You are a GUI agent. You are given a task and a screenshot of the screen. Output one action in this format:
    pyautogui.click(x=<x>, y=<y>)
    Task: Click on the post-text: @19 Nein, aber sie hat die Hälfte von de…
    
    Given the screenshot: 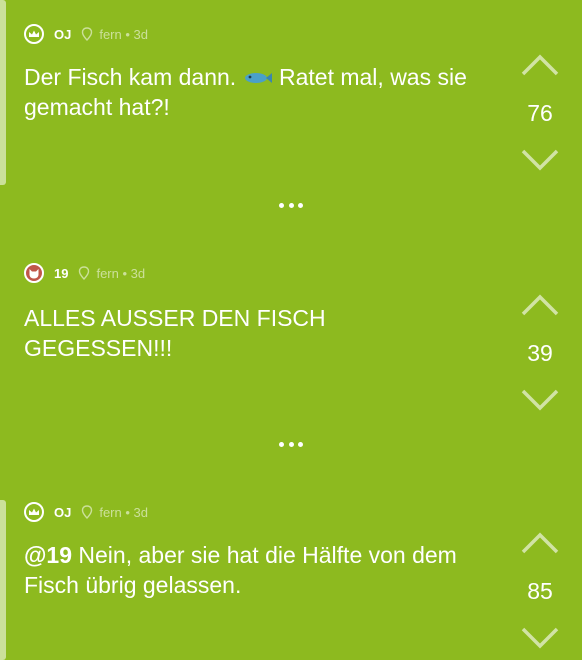 What is the action you would take?
    pyautogui.click(x=240, y=570)
    